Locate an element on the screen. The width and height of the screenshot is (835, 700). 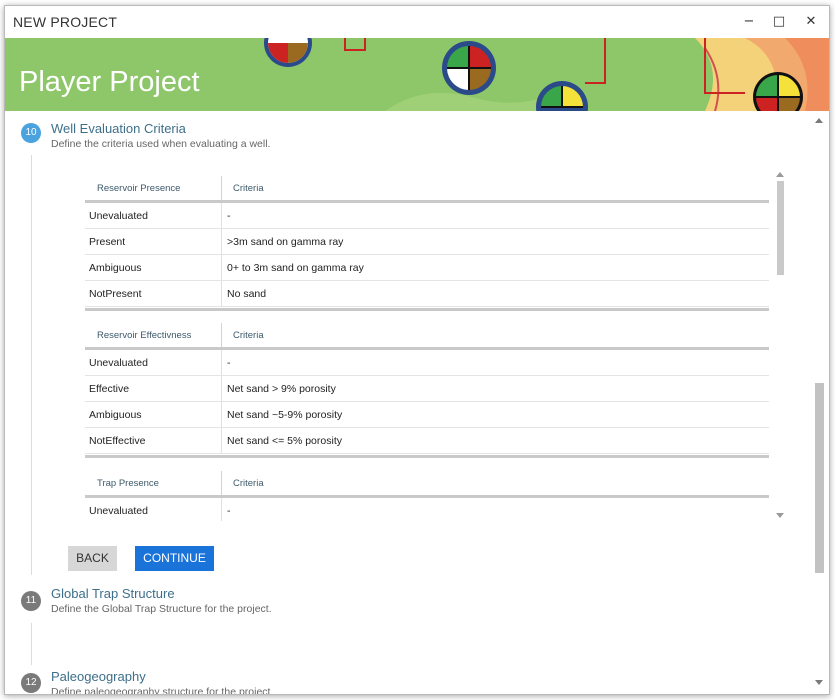
trap-presence-table: Trap Presence Criteria Unevaluated - is located at coordinates (427, 496).